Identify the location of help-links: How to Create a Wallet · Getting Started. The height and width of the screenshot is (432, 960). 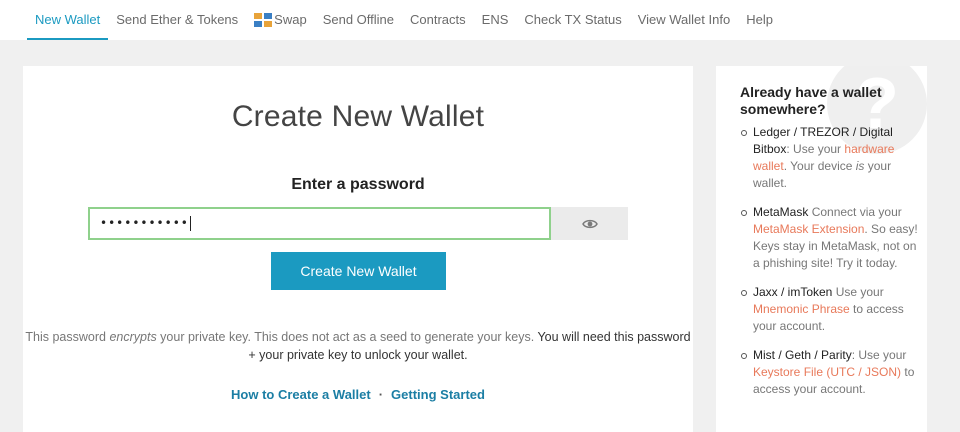
(358, 394).